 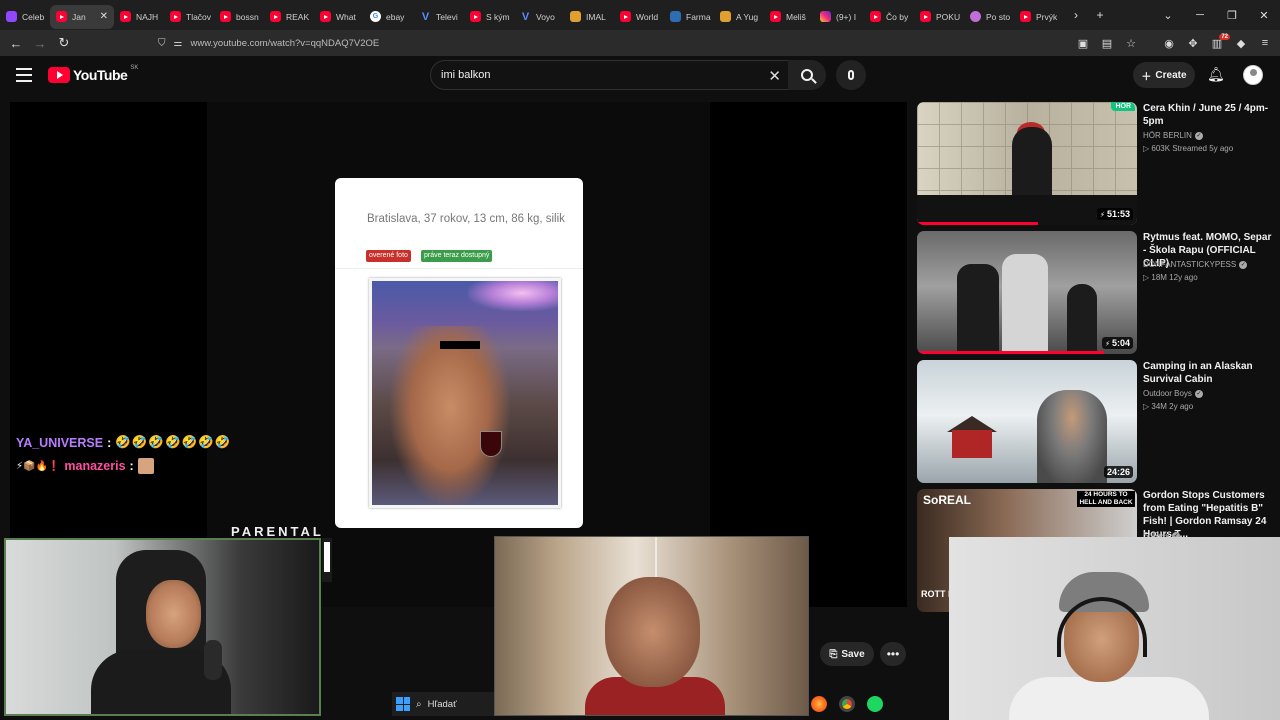 What do you see at coordinates (1027, 292) in the screenshot?
I see `video-thumbnail: ⚡ 5:04` at bounding box center [1027, 292].